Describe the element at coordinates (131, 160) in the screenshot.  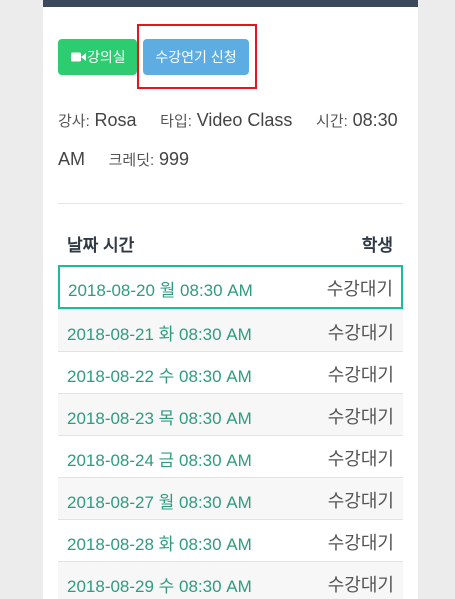
I see `credit-label: 크레딧:` at that location.